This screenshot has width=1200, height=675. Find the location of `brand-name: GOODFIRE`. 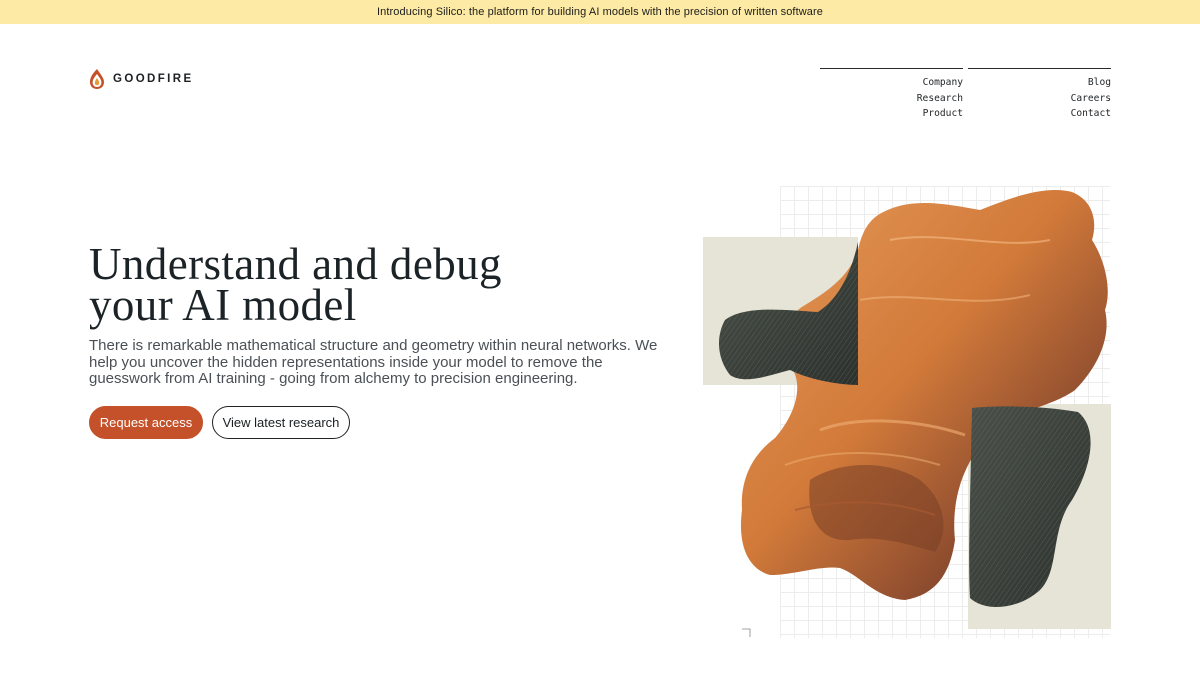

brand-name: GOODFIRE is located at coordinates (153, 79).